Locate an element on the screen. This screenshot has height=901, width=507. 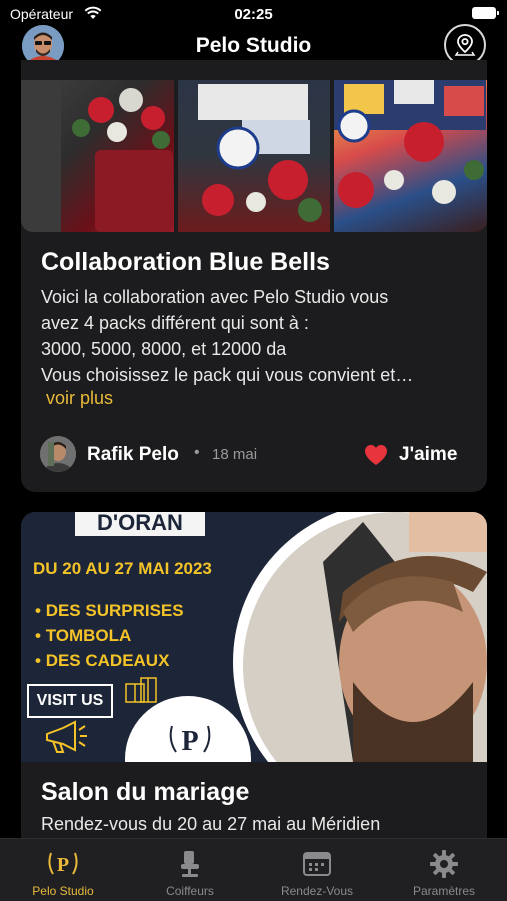
author-photo-icon is located at coordinates (58, 454).